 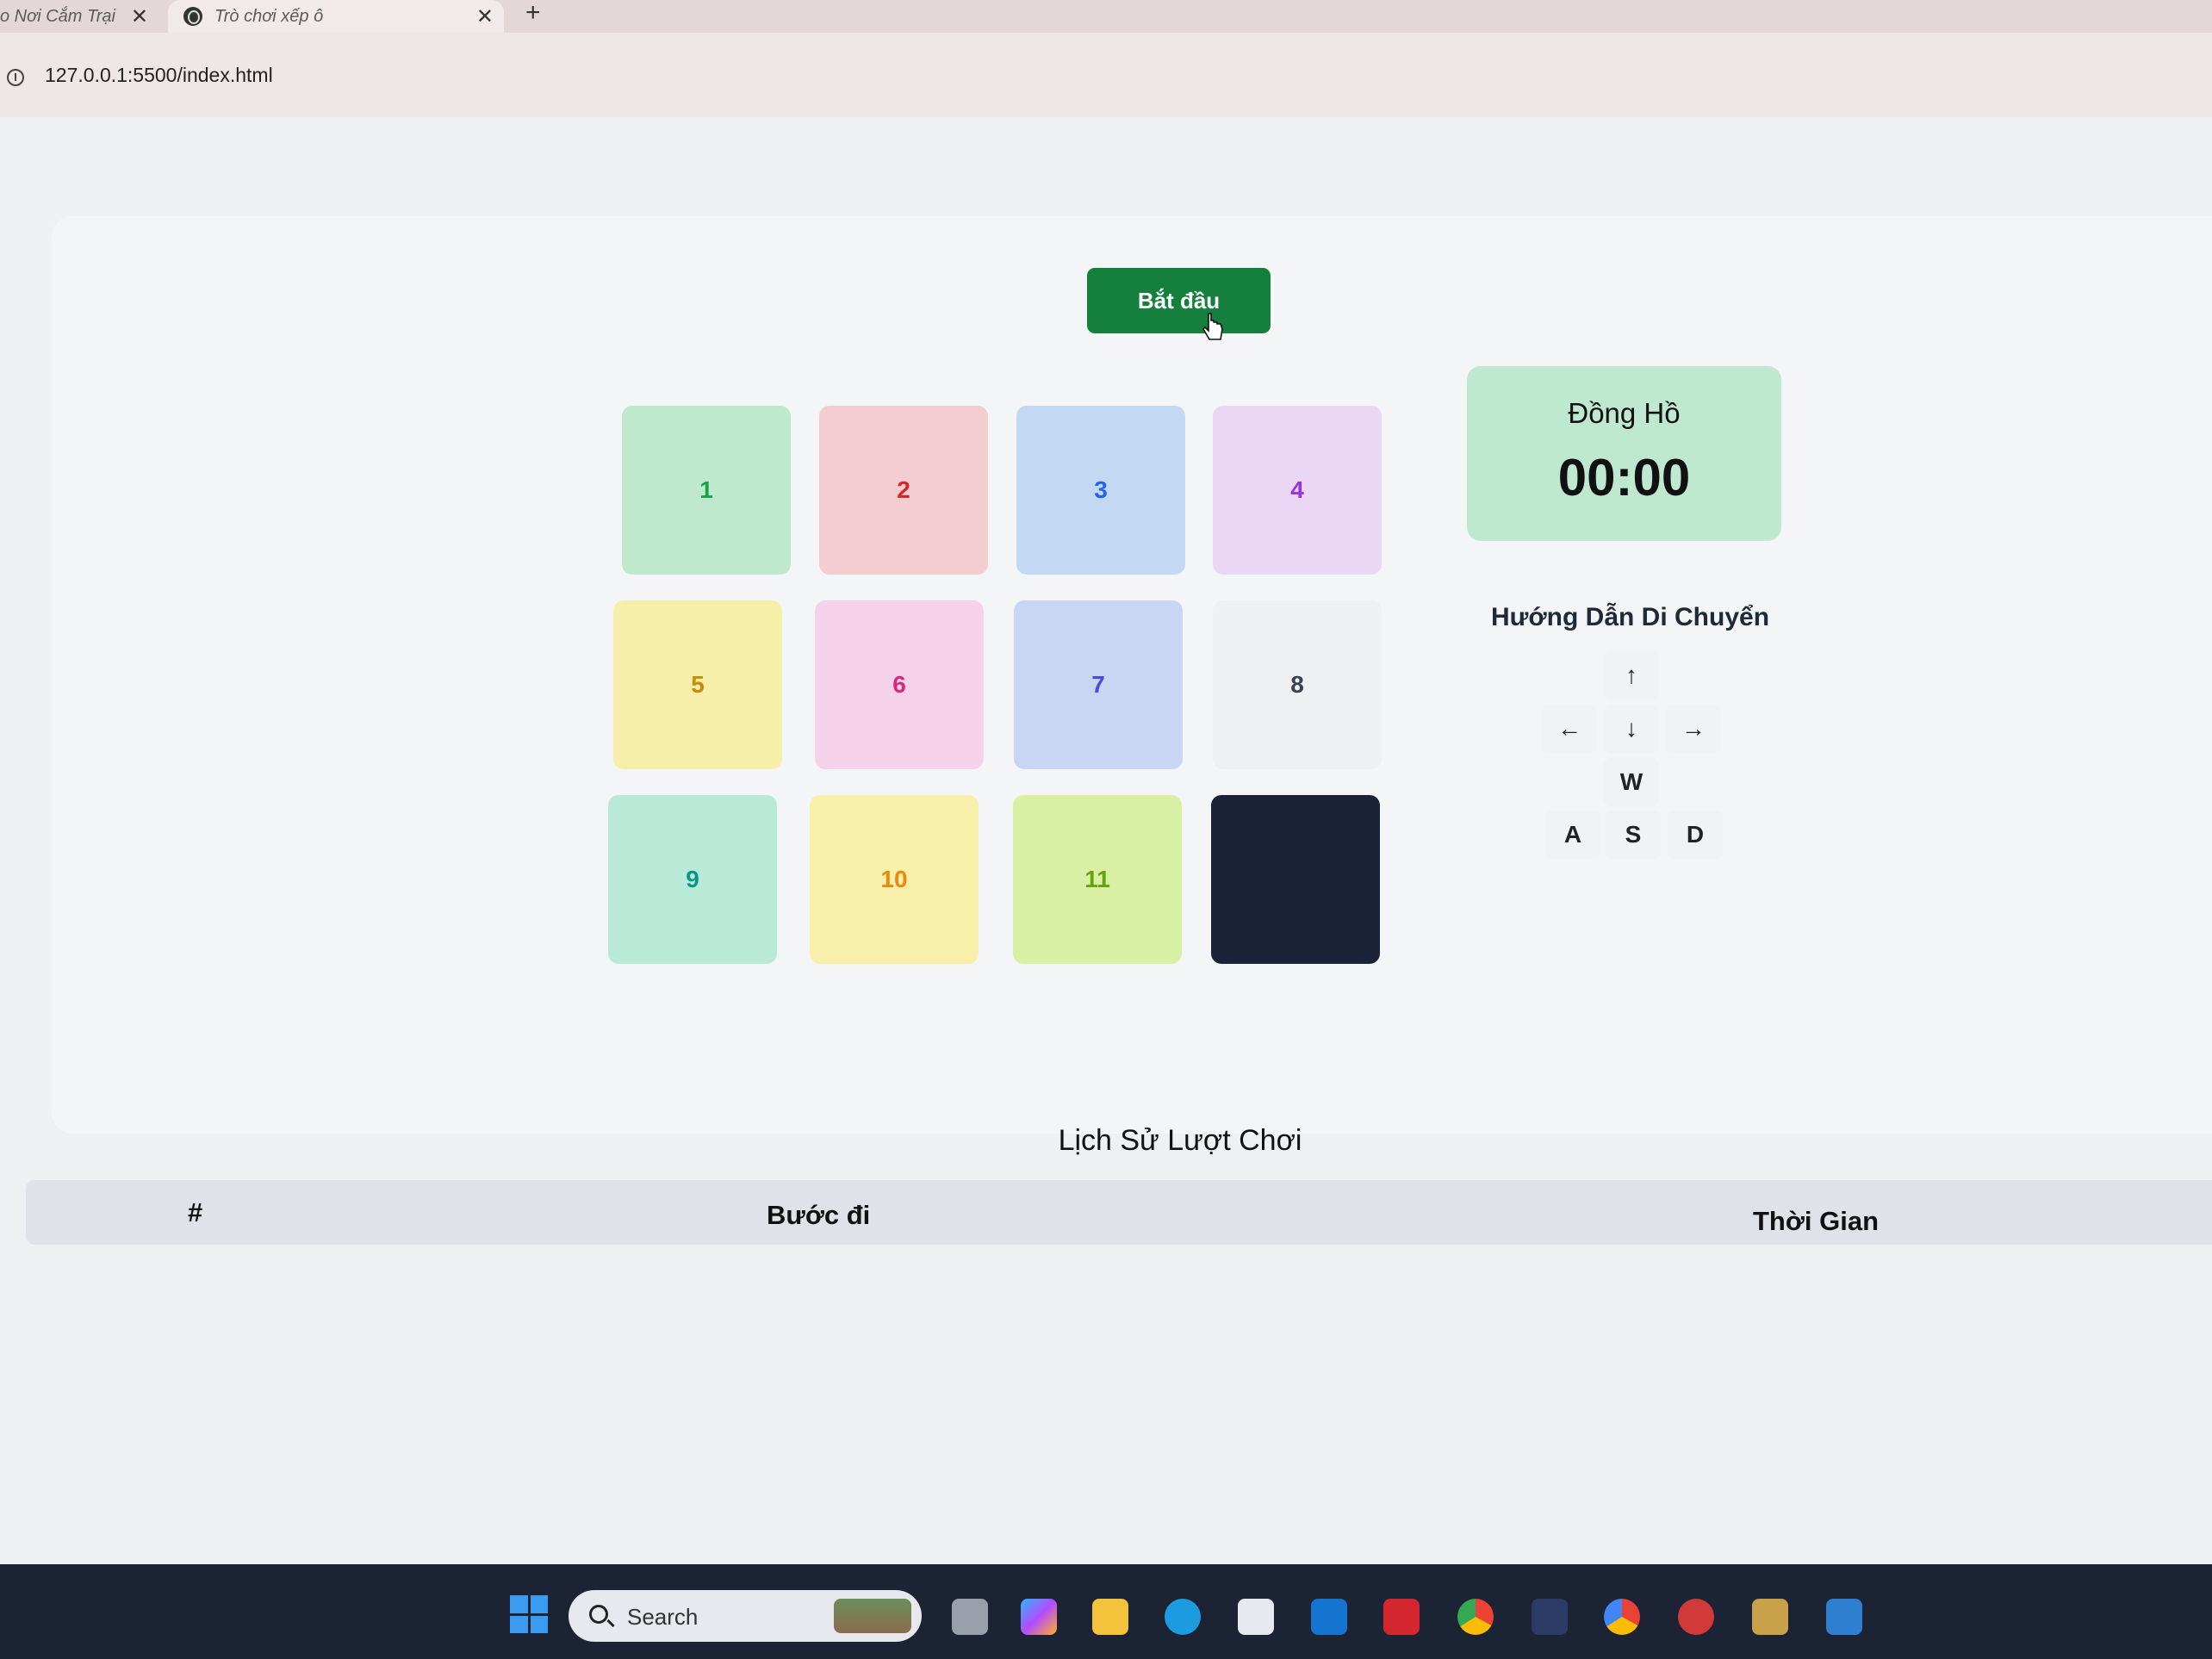 I want to click on vscode-icon, so click(x=1844, y=1617).